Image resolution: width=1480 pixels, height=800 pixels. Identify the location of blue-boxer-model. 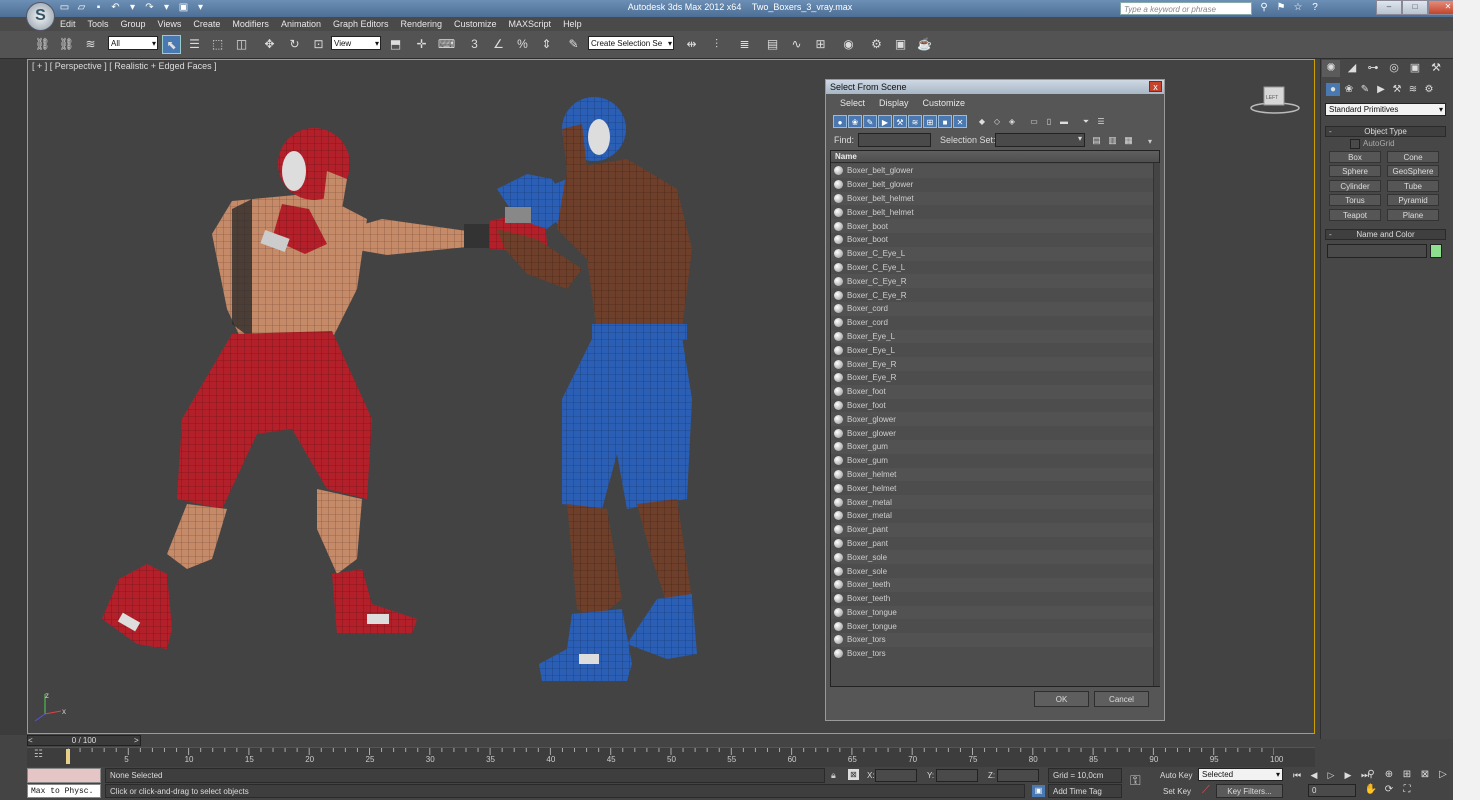
(597, 389).